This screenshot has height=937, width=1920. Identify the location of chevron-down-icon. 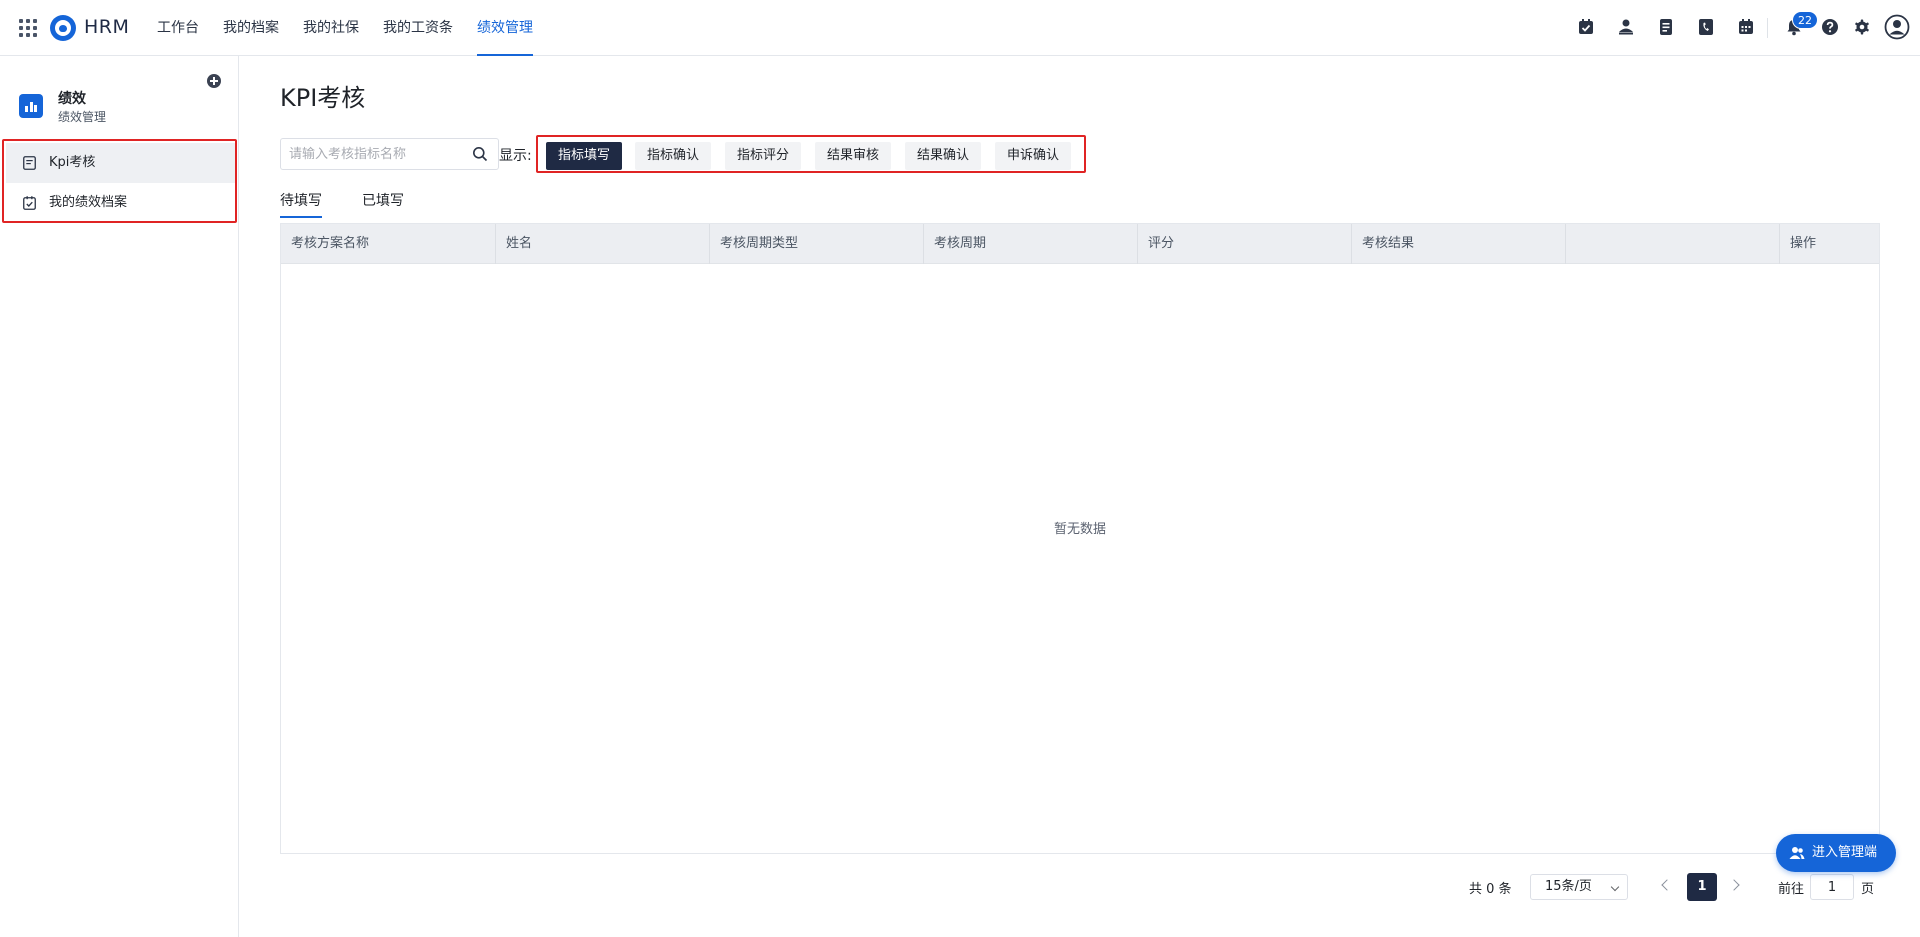
(1615, 887).